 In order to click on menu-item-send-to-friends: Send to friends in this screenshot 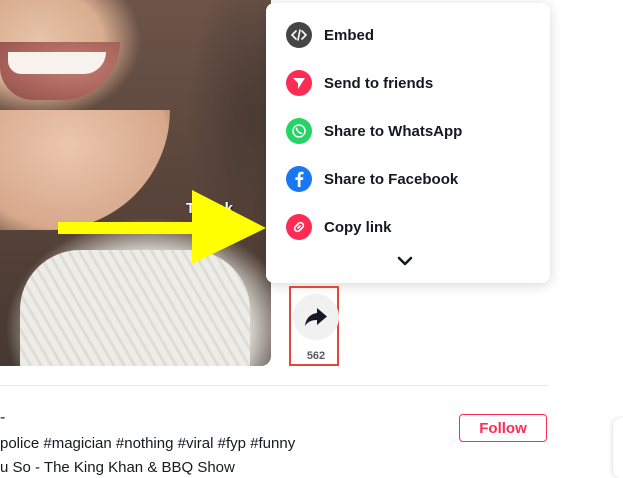, I will do `click(411, 83)`.